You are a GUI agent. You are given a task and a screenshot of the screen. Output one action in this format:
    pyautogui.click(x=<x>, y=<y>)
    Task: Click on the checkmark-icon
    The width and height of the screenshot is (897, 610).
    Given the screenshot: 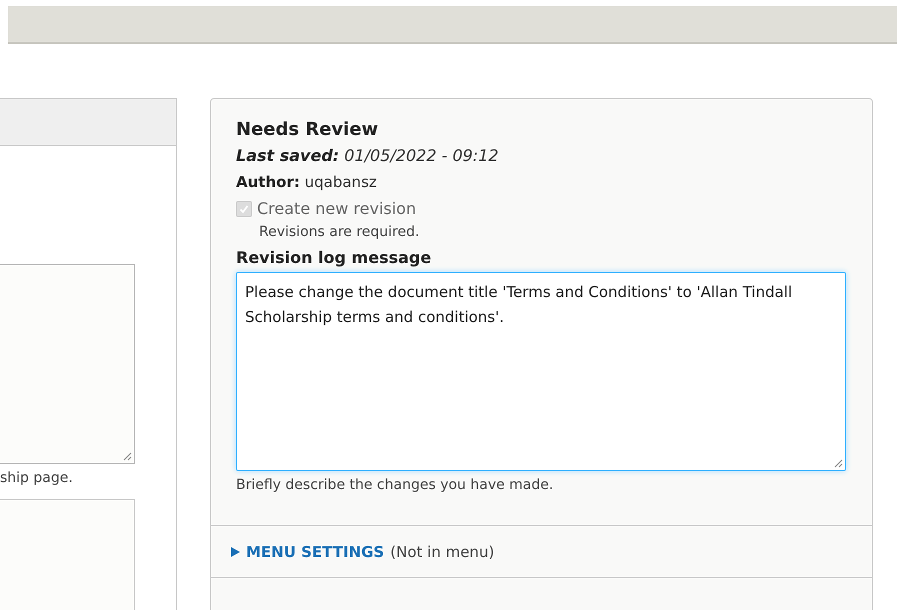 What is the action you would take?
    pyautogui.click(x=244, y=209)
    